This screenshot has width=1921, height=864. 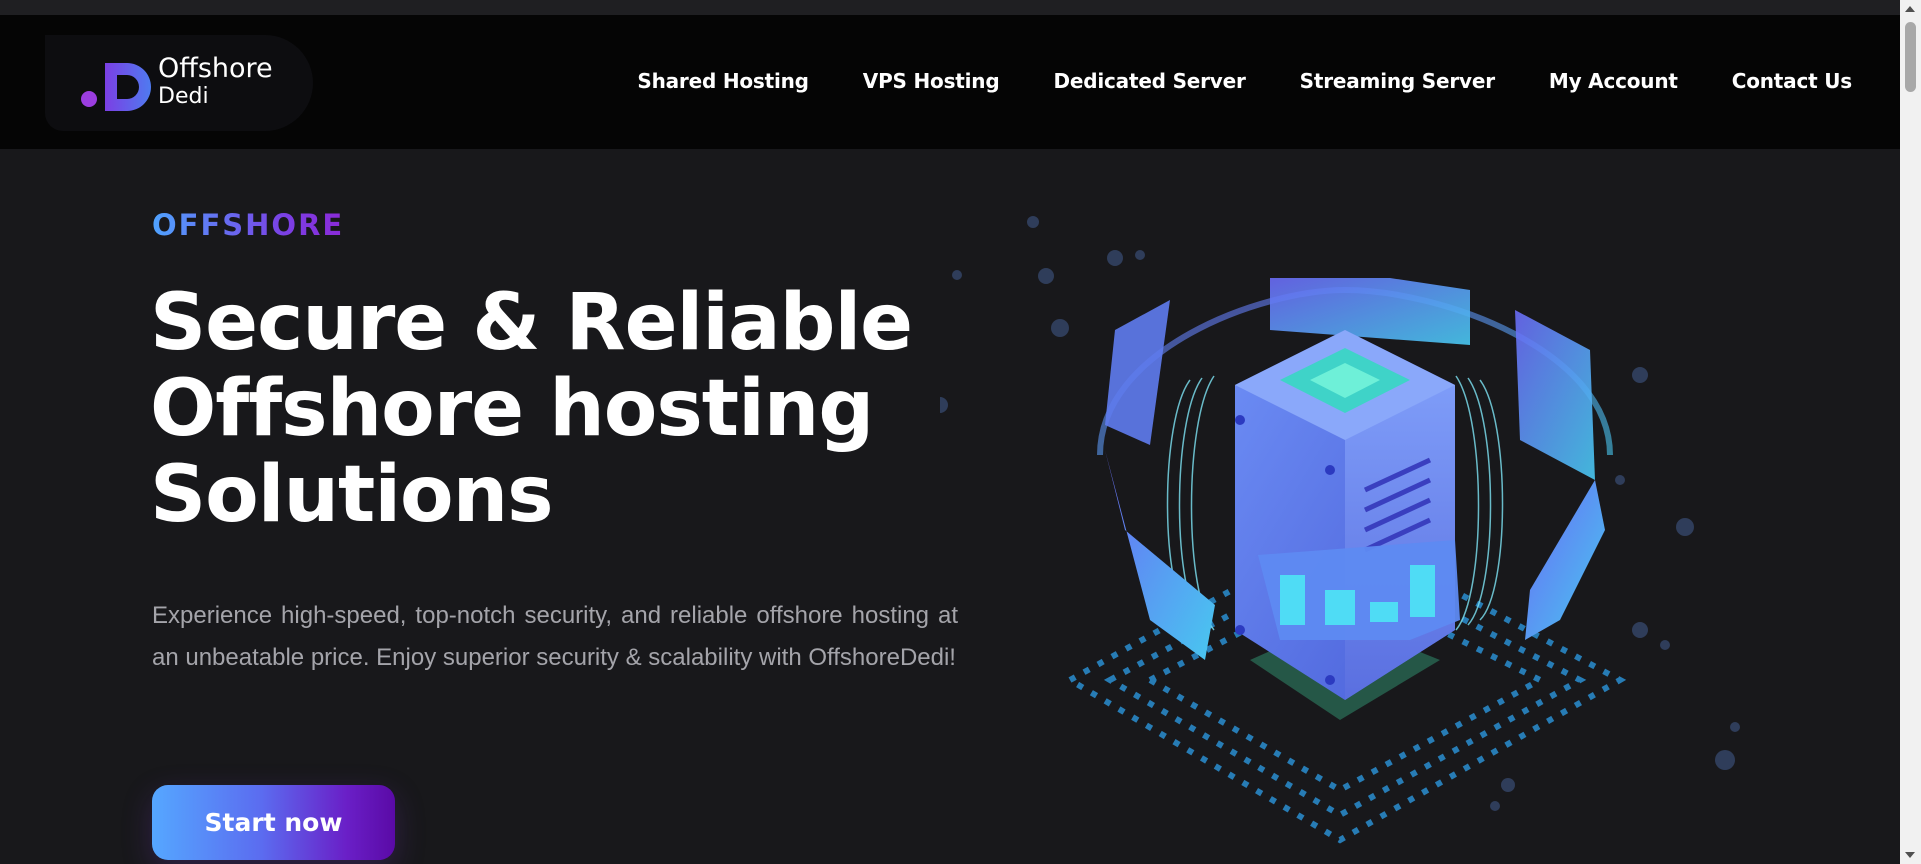 I want to click on brand-mark-icon, so click(x=116, y=87).